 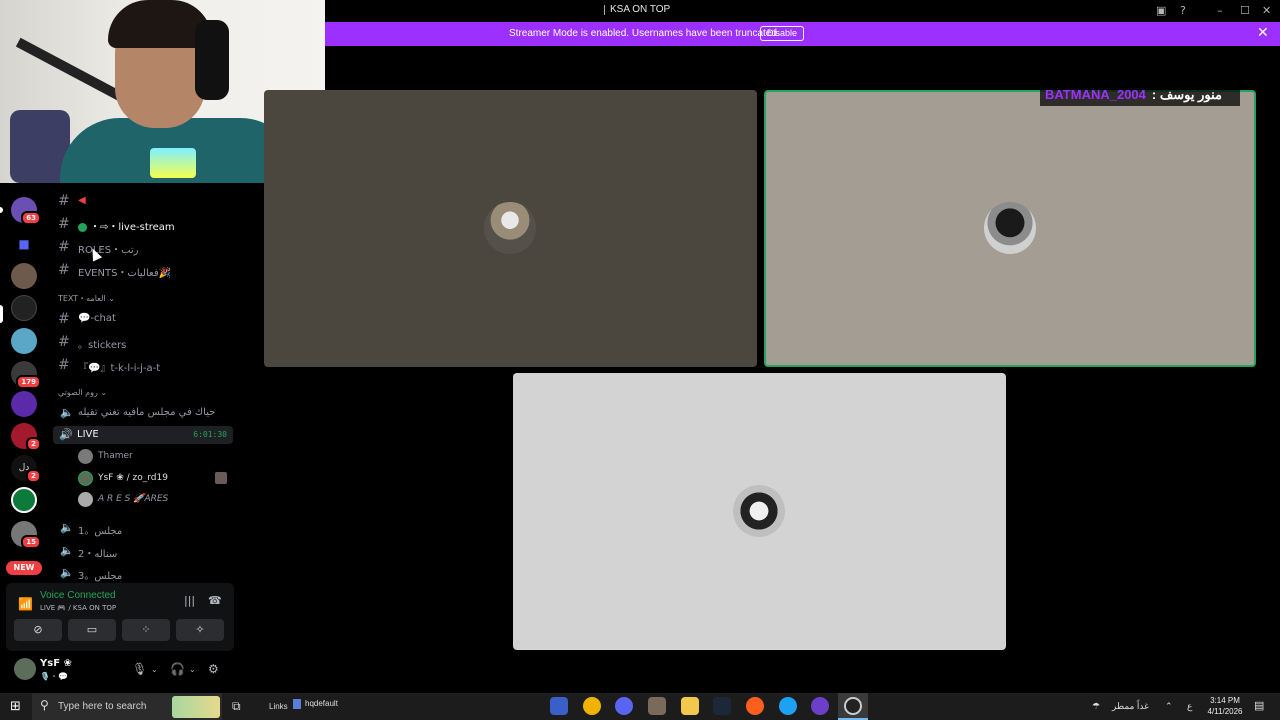 I want to click on camera-off-button: ⊘, so click(x=38, y=630).